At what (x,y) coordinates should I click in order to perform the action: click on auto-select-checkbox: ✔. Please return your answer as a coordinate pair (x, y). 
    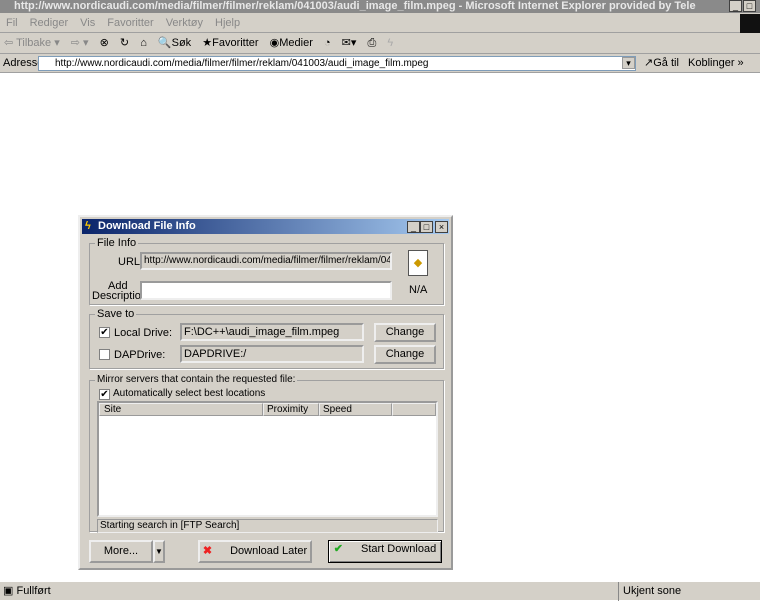
    Looking at the image, I should click on (104, 394).